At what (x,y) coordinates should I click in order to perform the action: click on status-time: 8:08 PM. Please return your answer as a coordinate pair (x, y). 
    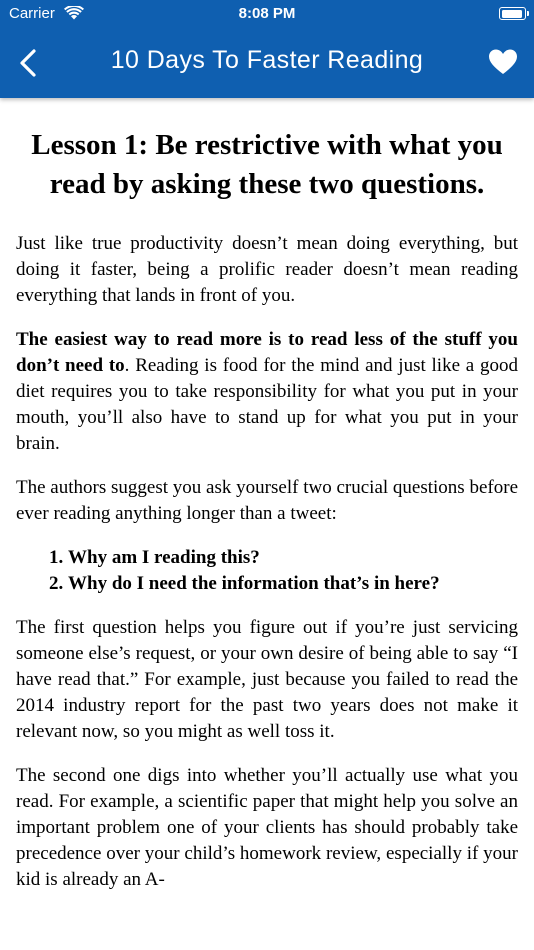
    Looking at the image, I should click on (267, 13).